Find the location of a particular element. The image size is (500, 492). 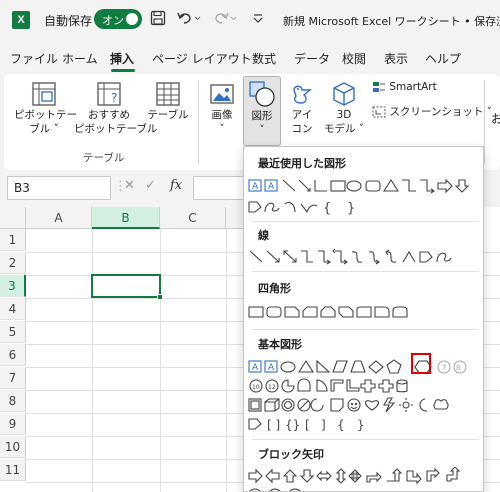

highlighted-shape-octagon is located at coordinates (421, 363).